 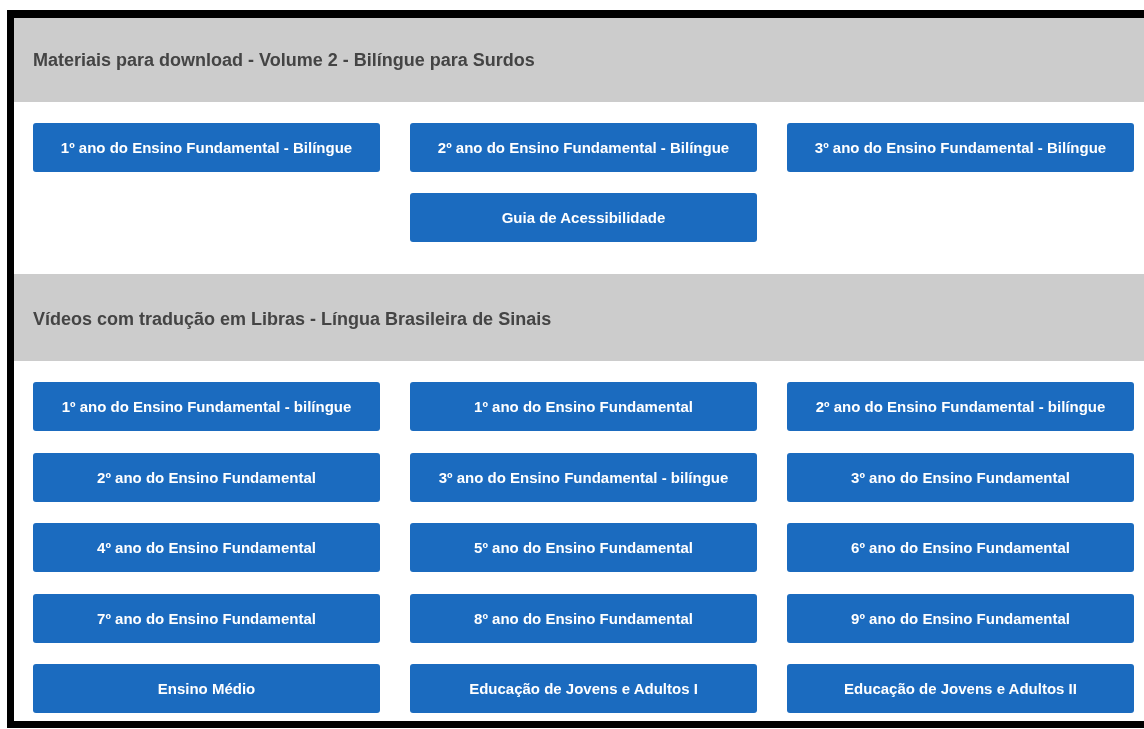 What do you see at coordinates (206, 477) in the screenshot?
I see `link-button: 2º ano do Ensino Fundamental` at bounding box center [206, 477].